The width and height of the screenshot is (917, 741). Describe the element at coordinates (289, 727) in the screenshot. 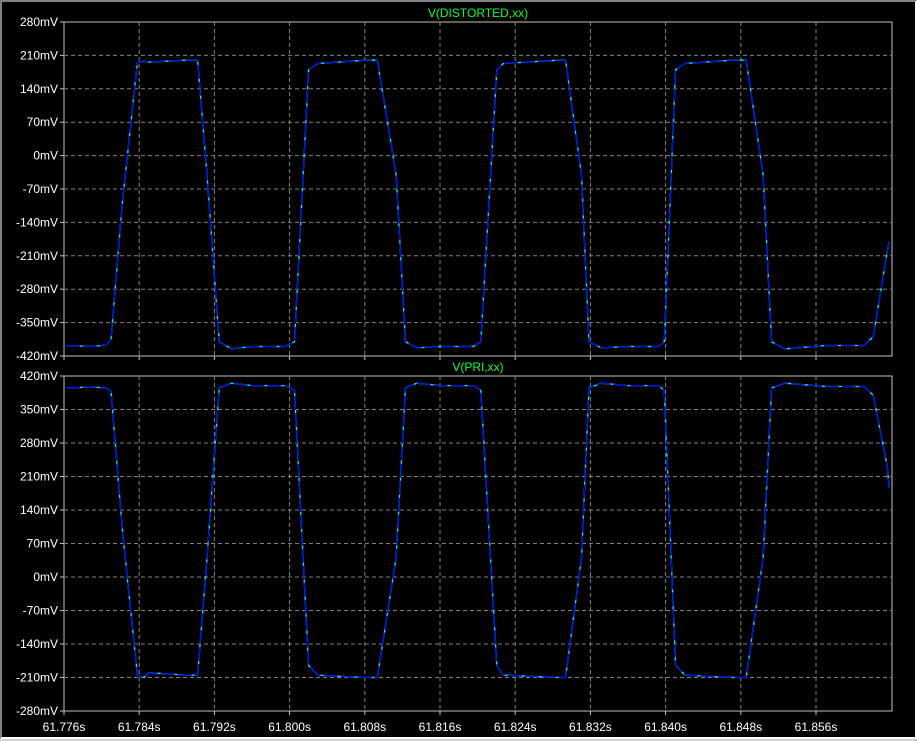

I see `x-tick-label: 61.800s` at that location.